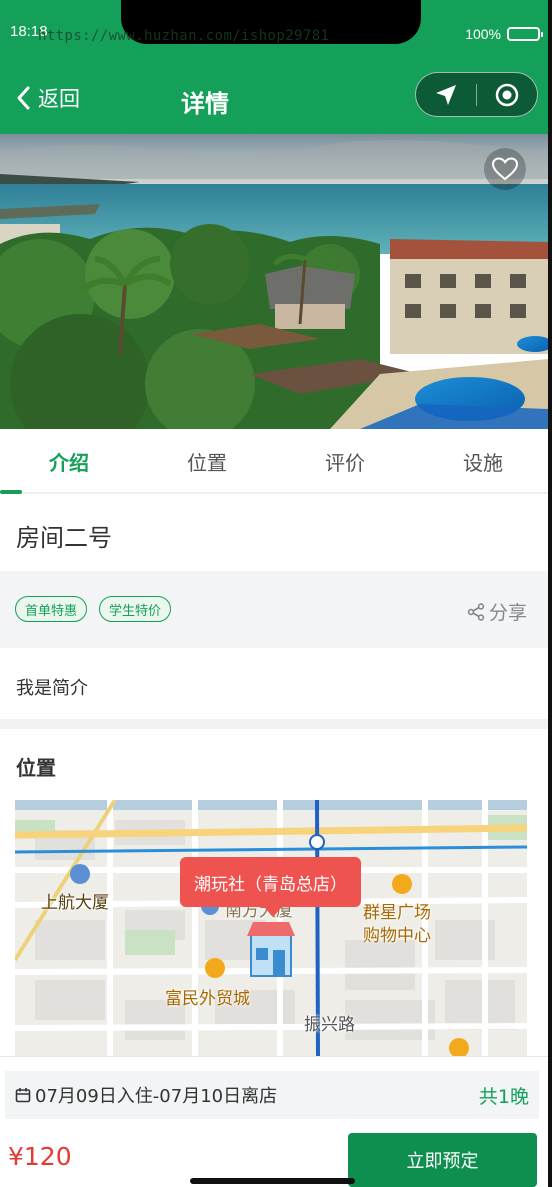 Image resolution: width=552 pixels, height=1187 pixels. Describe the element at coordinates (11, 492) in the screenshot. I see `active-tab-indicator` at that location.